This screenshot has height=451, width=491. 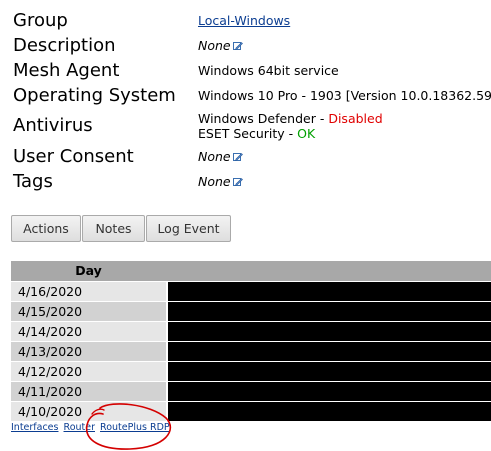 What do you see at coordinates (88, 371) in the screenshot?
I see `row-date: 4/12/2020` at bounding box center [88, 371].